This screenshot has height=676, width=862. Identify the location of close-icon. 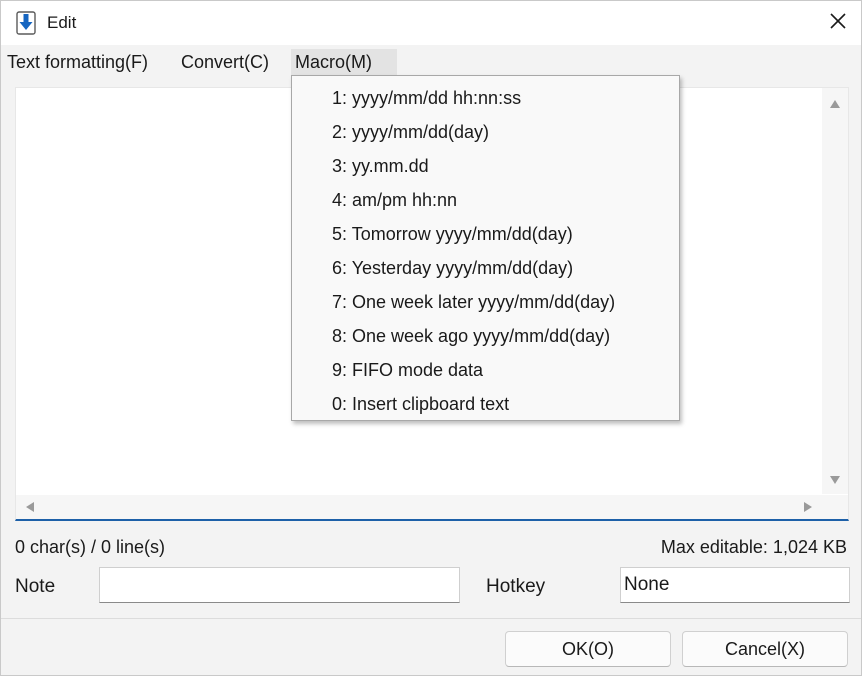
(838, 23).